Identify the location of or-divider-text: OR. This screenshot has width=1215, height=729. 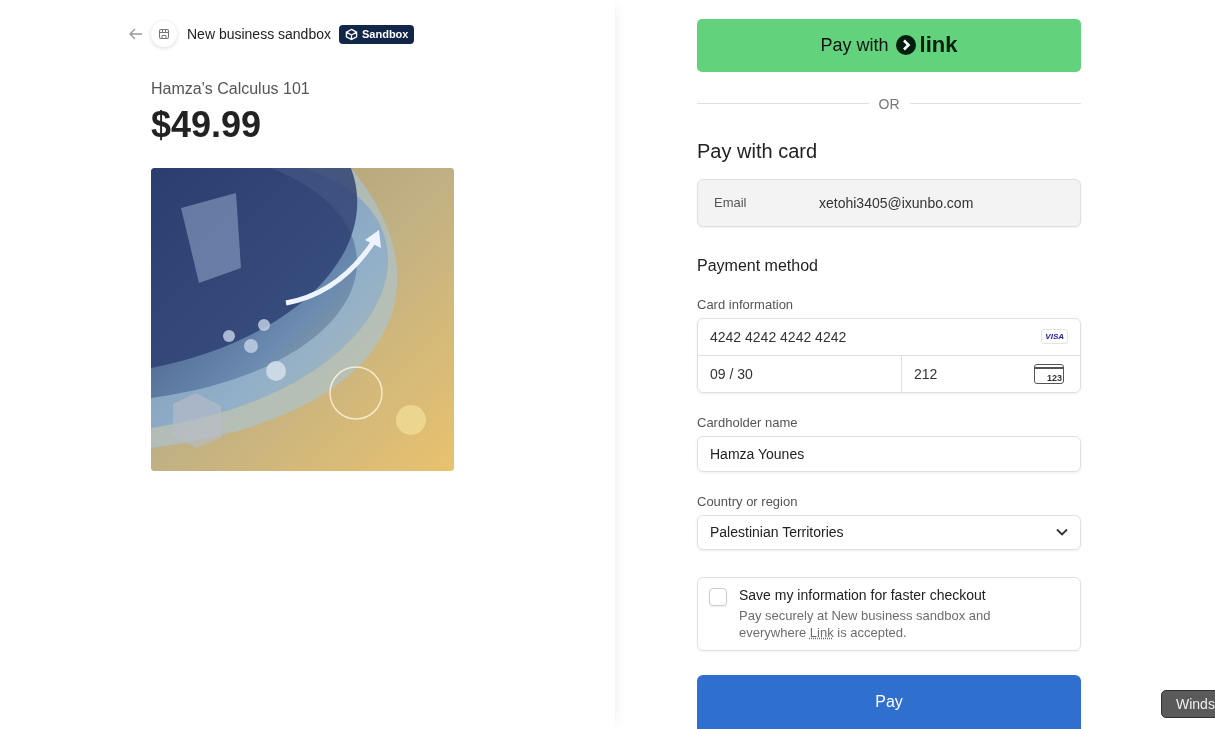
(889, 103).